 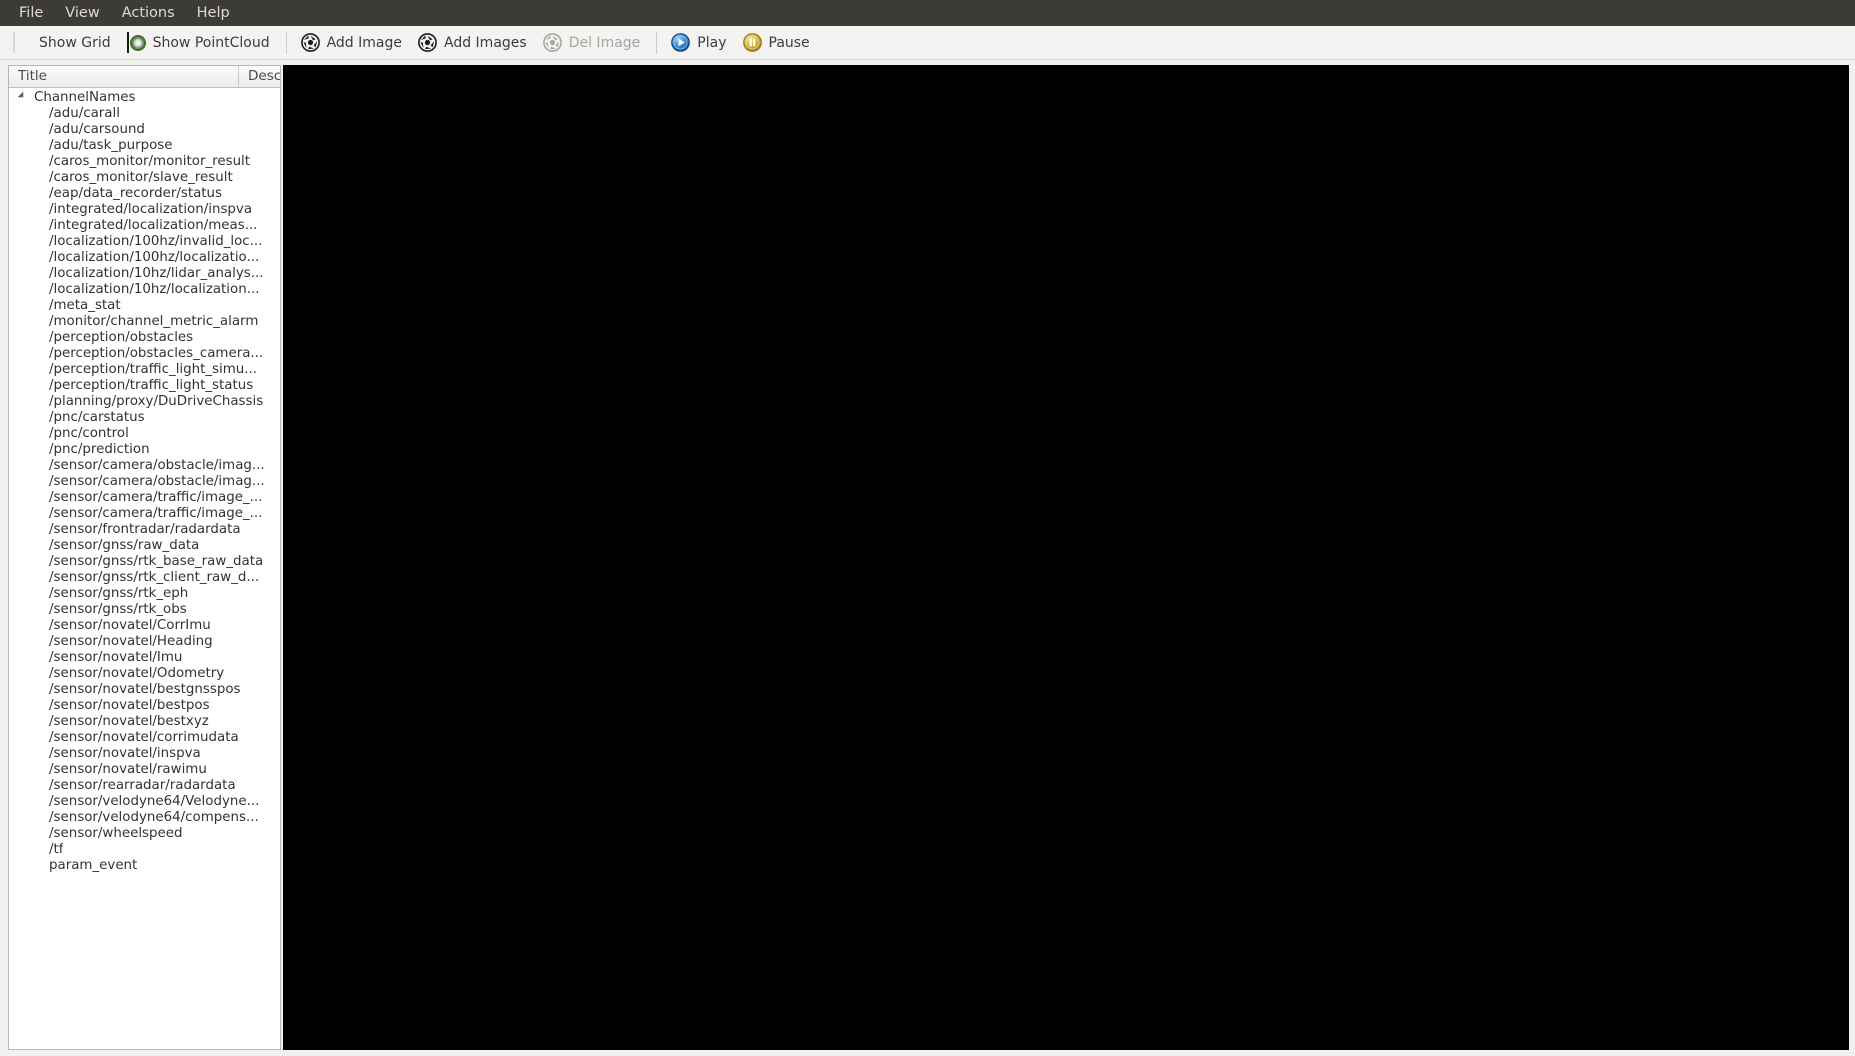 What do you see at coordinates (604, 42) in the screenshot?
I see `del-image-label: Del Image` at bounding box center [604, 42].